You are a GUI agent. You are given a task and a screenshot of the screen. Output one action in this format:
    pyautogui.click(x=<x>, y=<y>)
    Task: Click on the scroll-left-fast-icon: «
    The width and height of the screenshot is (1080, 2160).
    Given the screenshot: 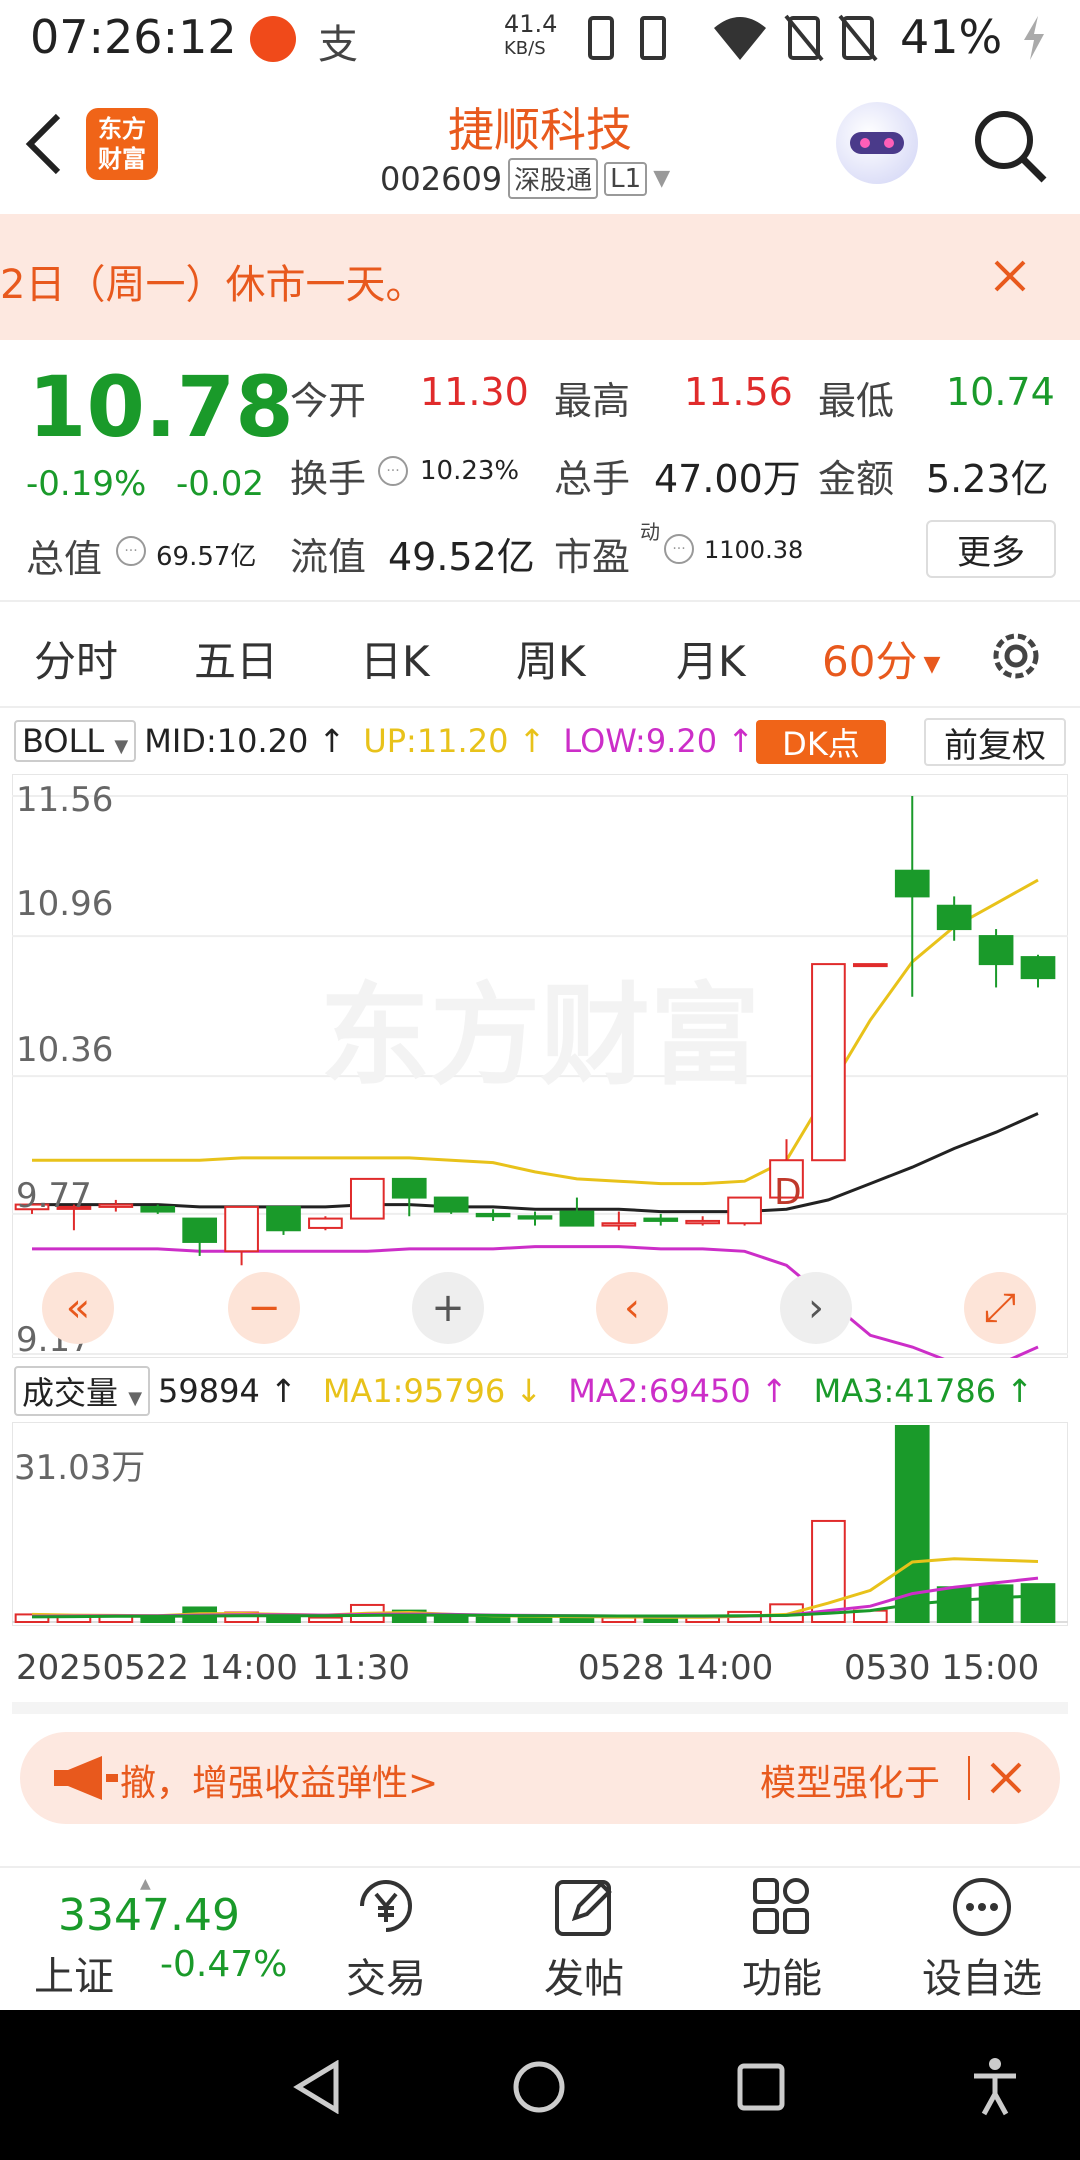 What is the action you would take?
    pyautogui.click(x=78, y=1308)
    